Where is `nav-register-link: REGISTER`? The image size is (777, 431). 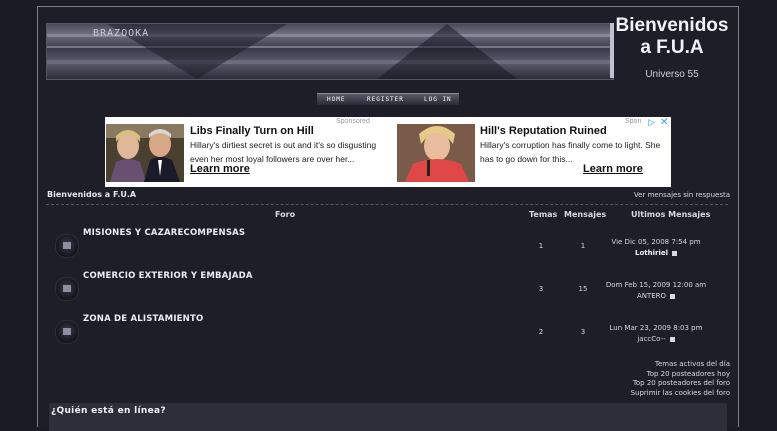
nav-register-link: REGISTER is located at coordinates (385, 99).